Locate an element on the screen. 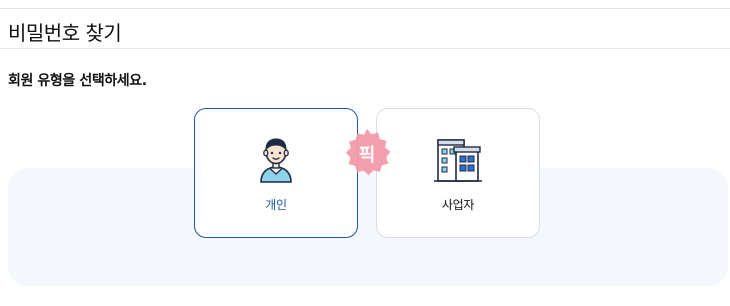  top-divider is located at coordinates (365, 8).